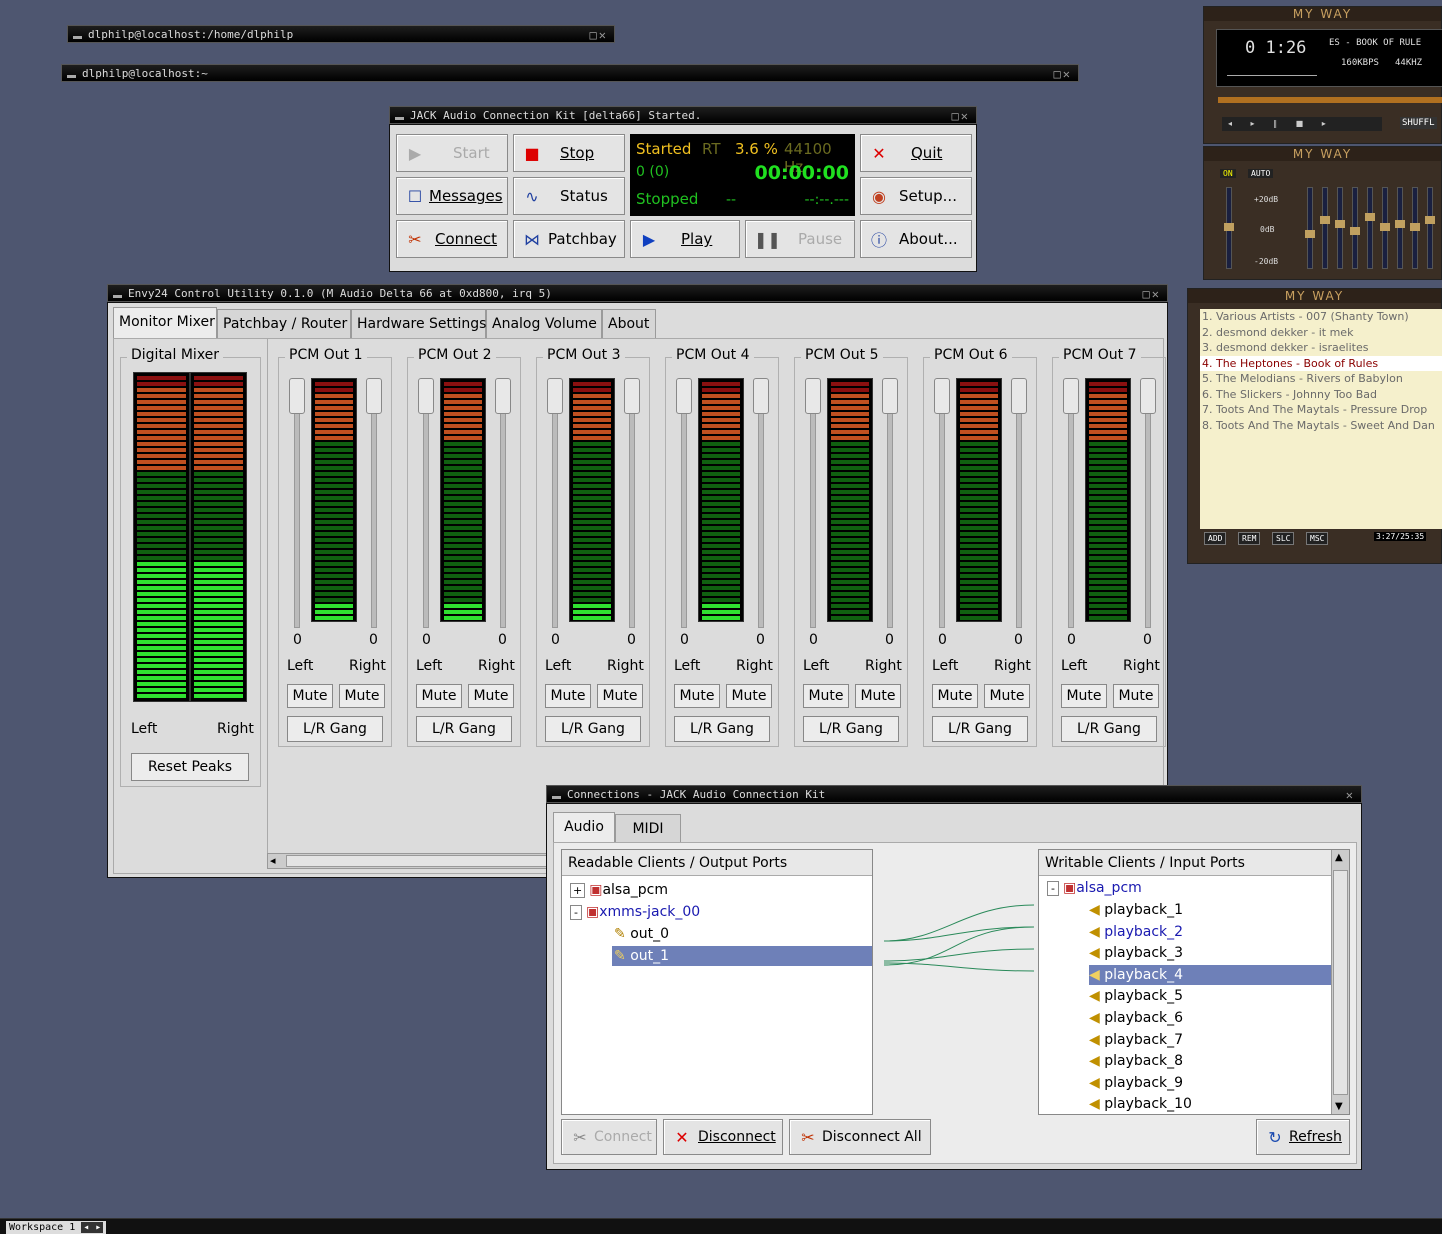 The image size is (1442, 1234). Describe the element at coordinates (800, 239) in the screenshot. I see `pause-button: ❚❚ Pause` at that location.